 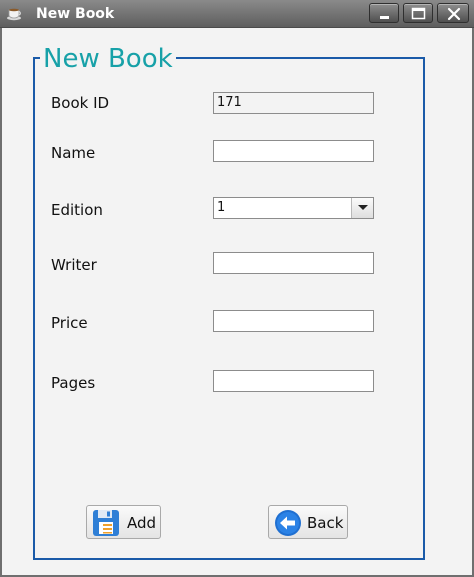 I want to click on pages-field, so click(x=293, y=381).